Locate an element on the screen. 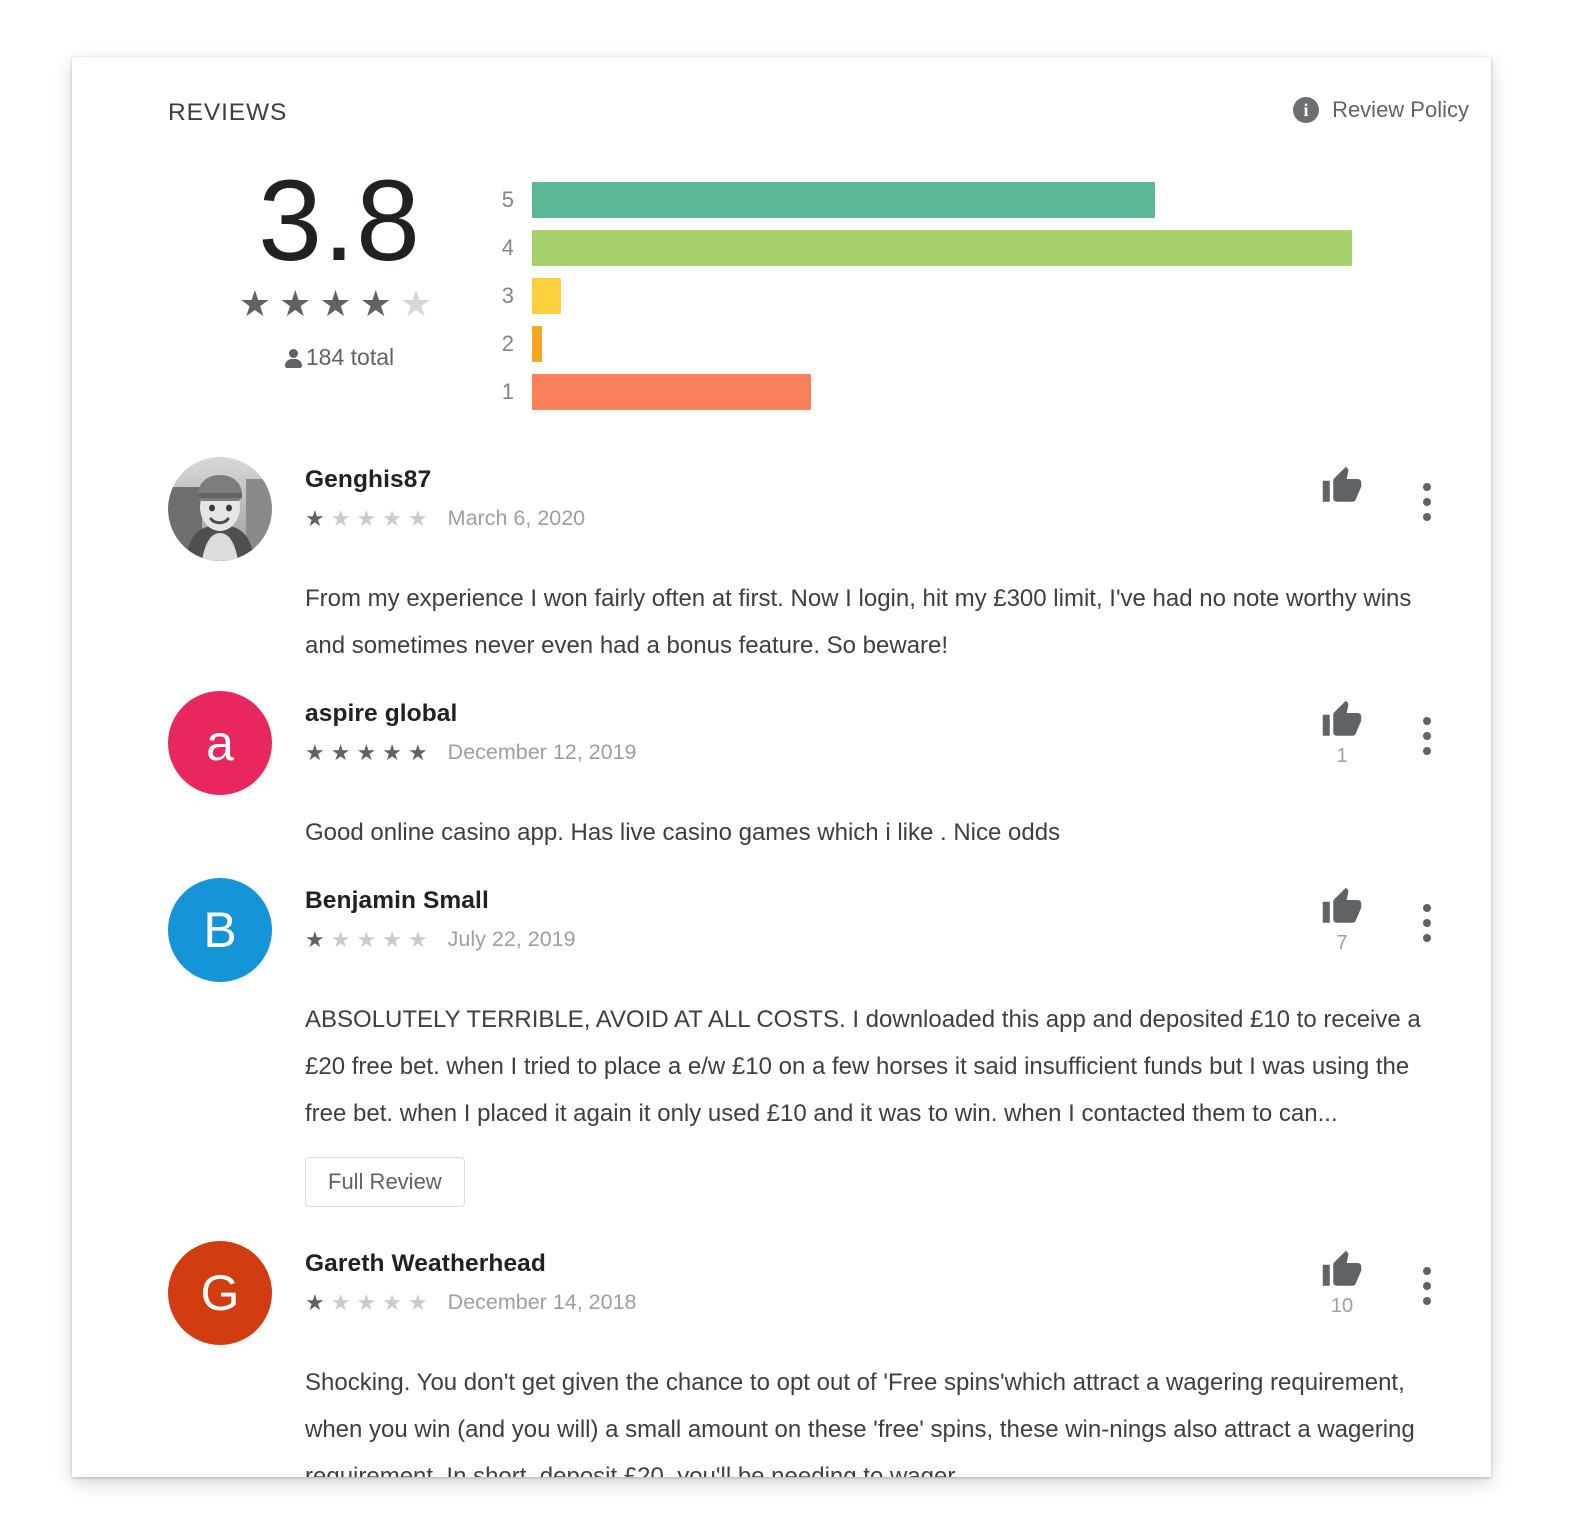 The height and width of the screenshot is (1531, 1587). summary-star-3: ★ is located at coordinates (339, 303).